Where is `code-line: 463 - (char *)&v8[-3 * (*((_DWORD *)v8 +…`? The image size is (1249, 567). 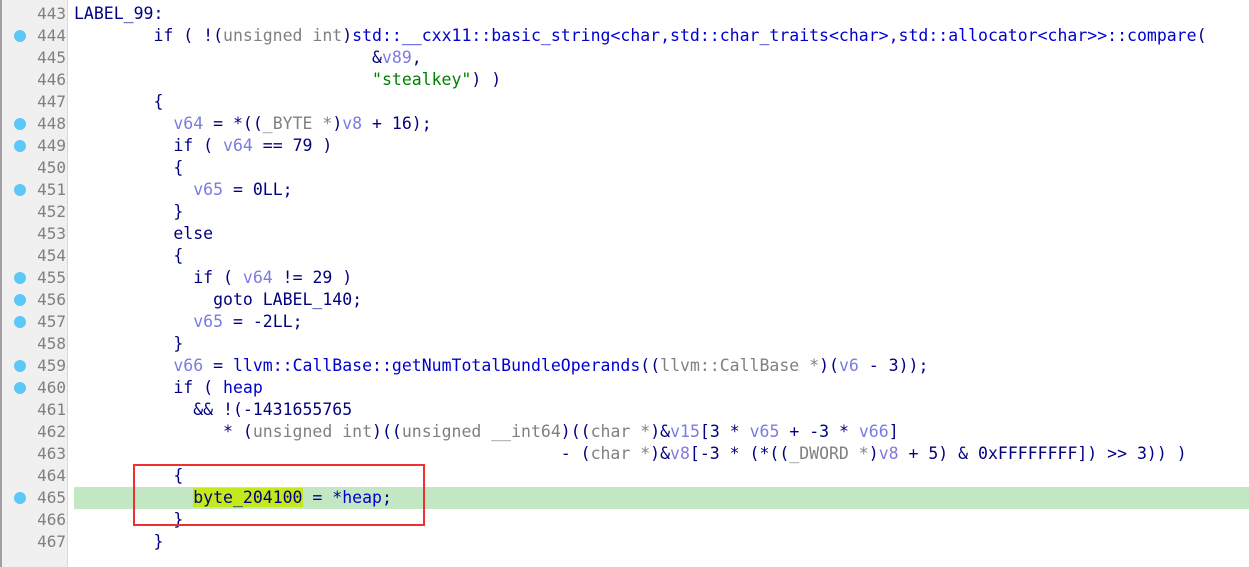
code-line: 463 - (char *)&v8[-3 * (*((_DWORD *)v8 +… is located at coordinates (624, 454).